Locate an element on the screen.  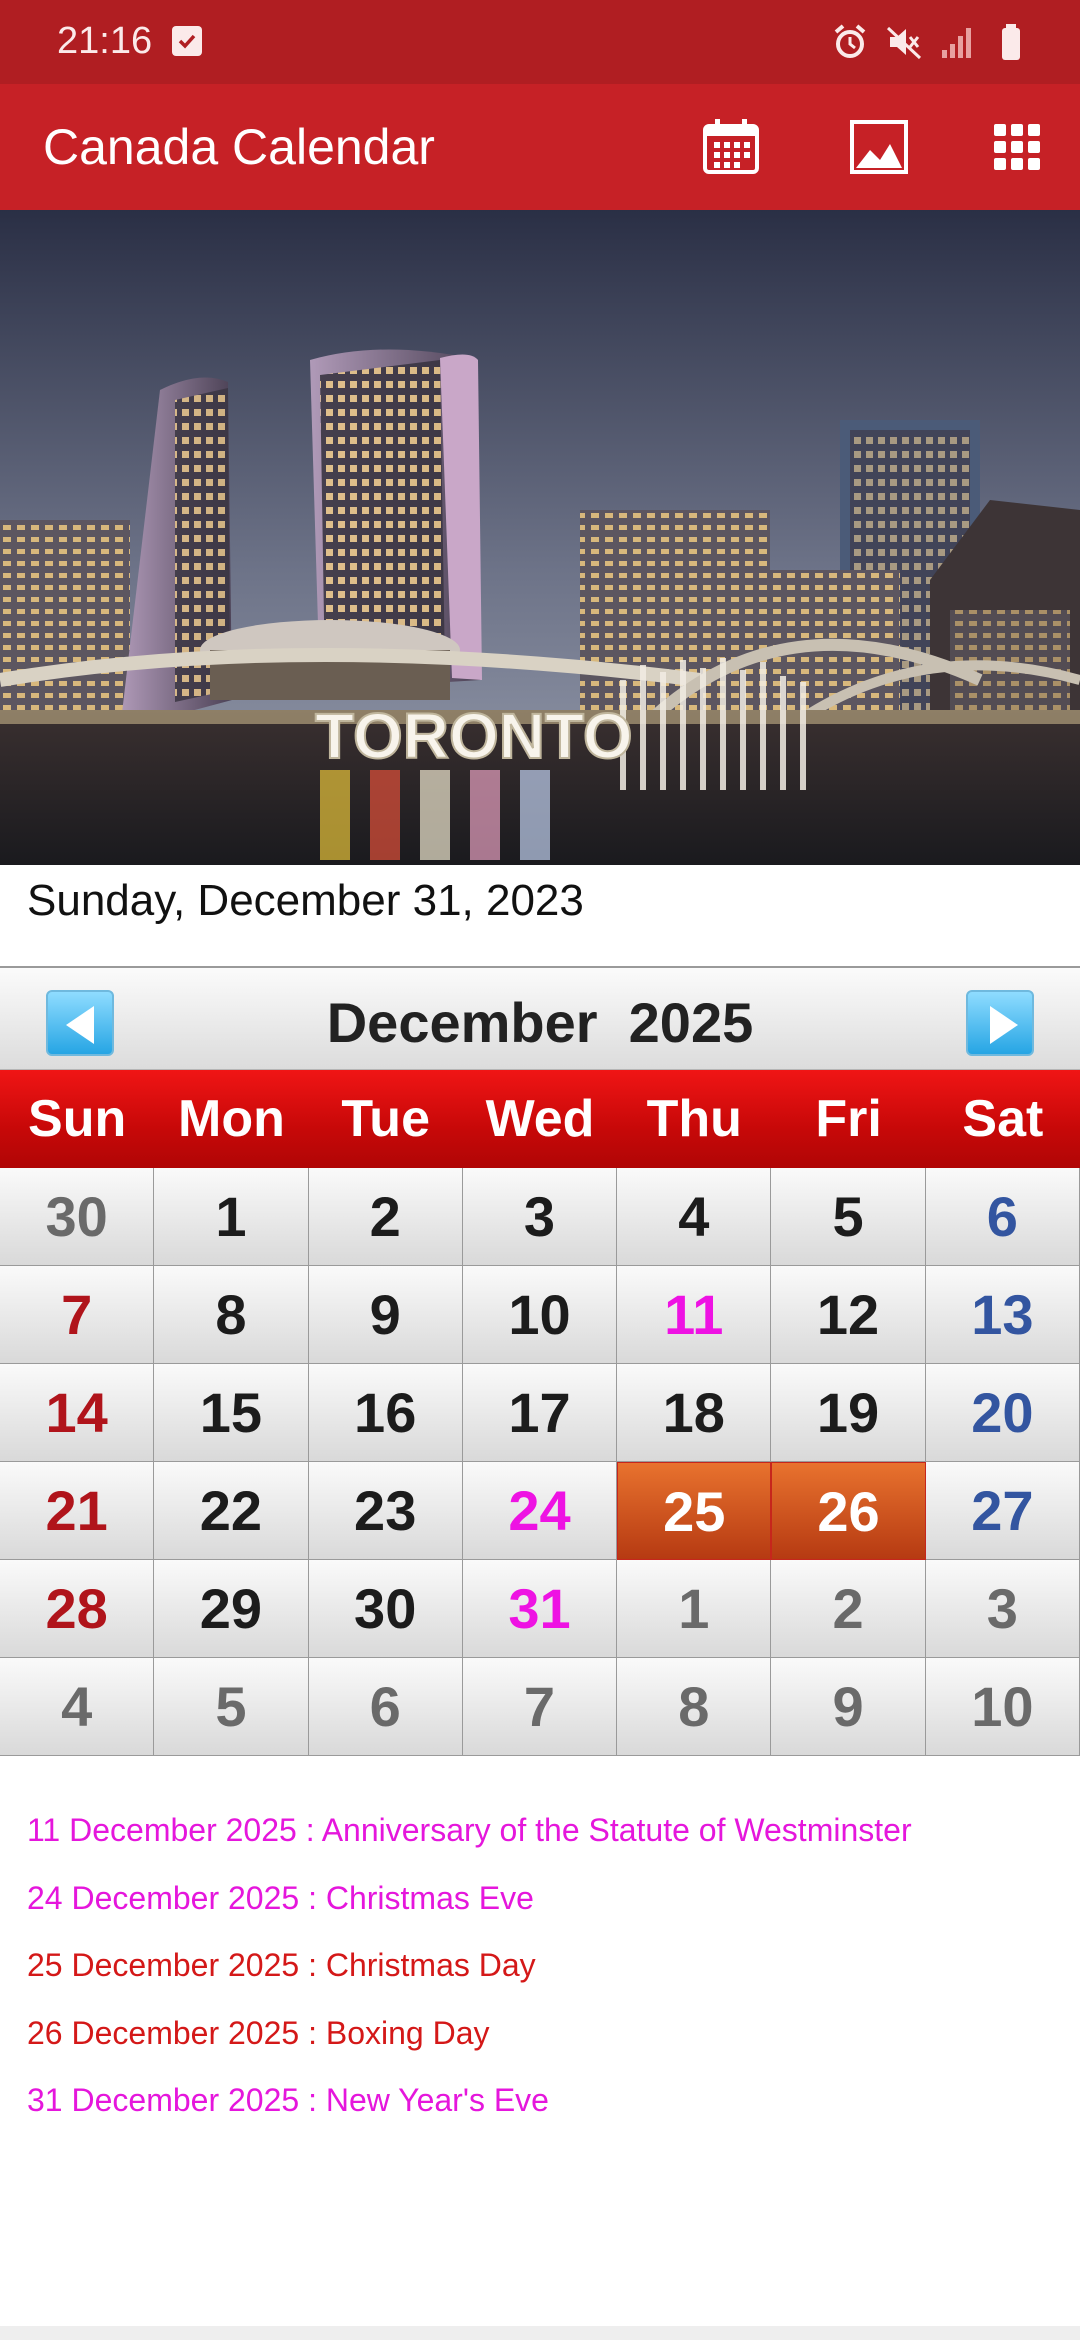
calendar-header: December 2025 is located at coordinates (540, 1019).